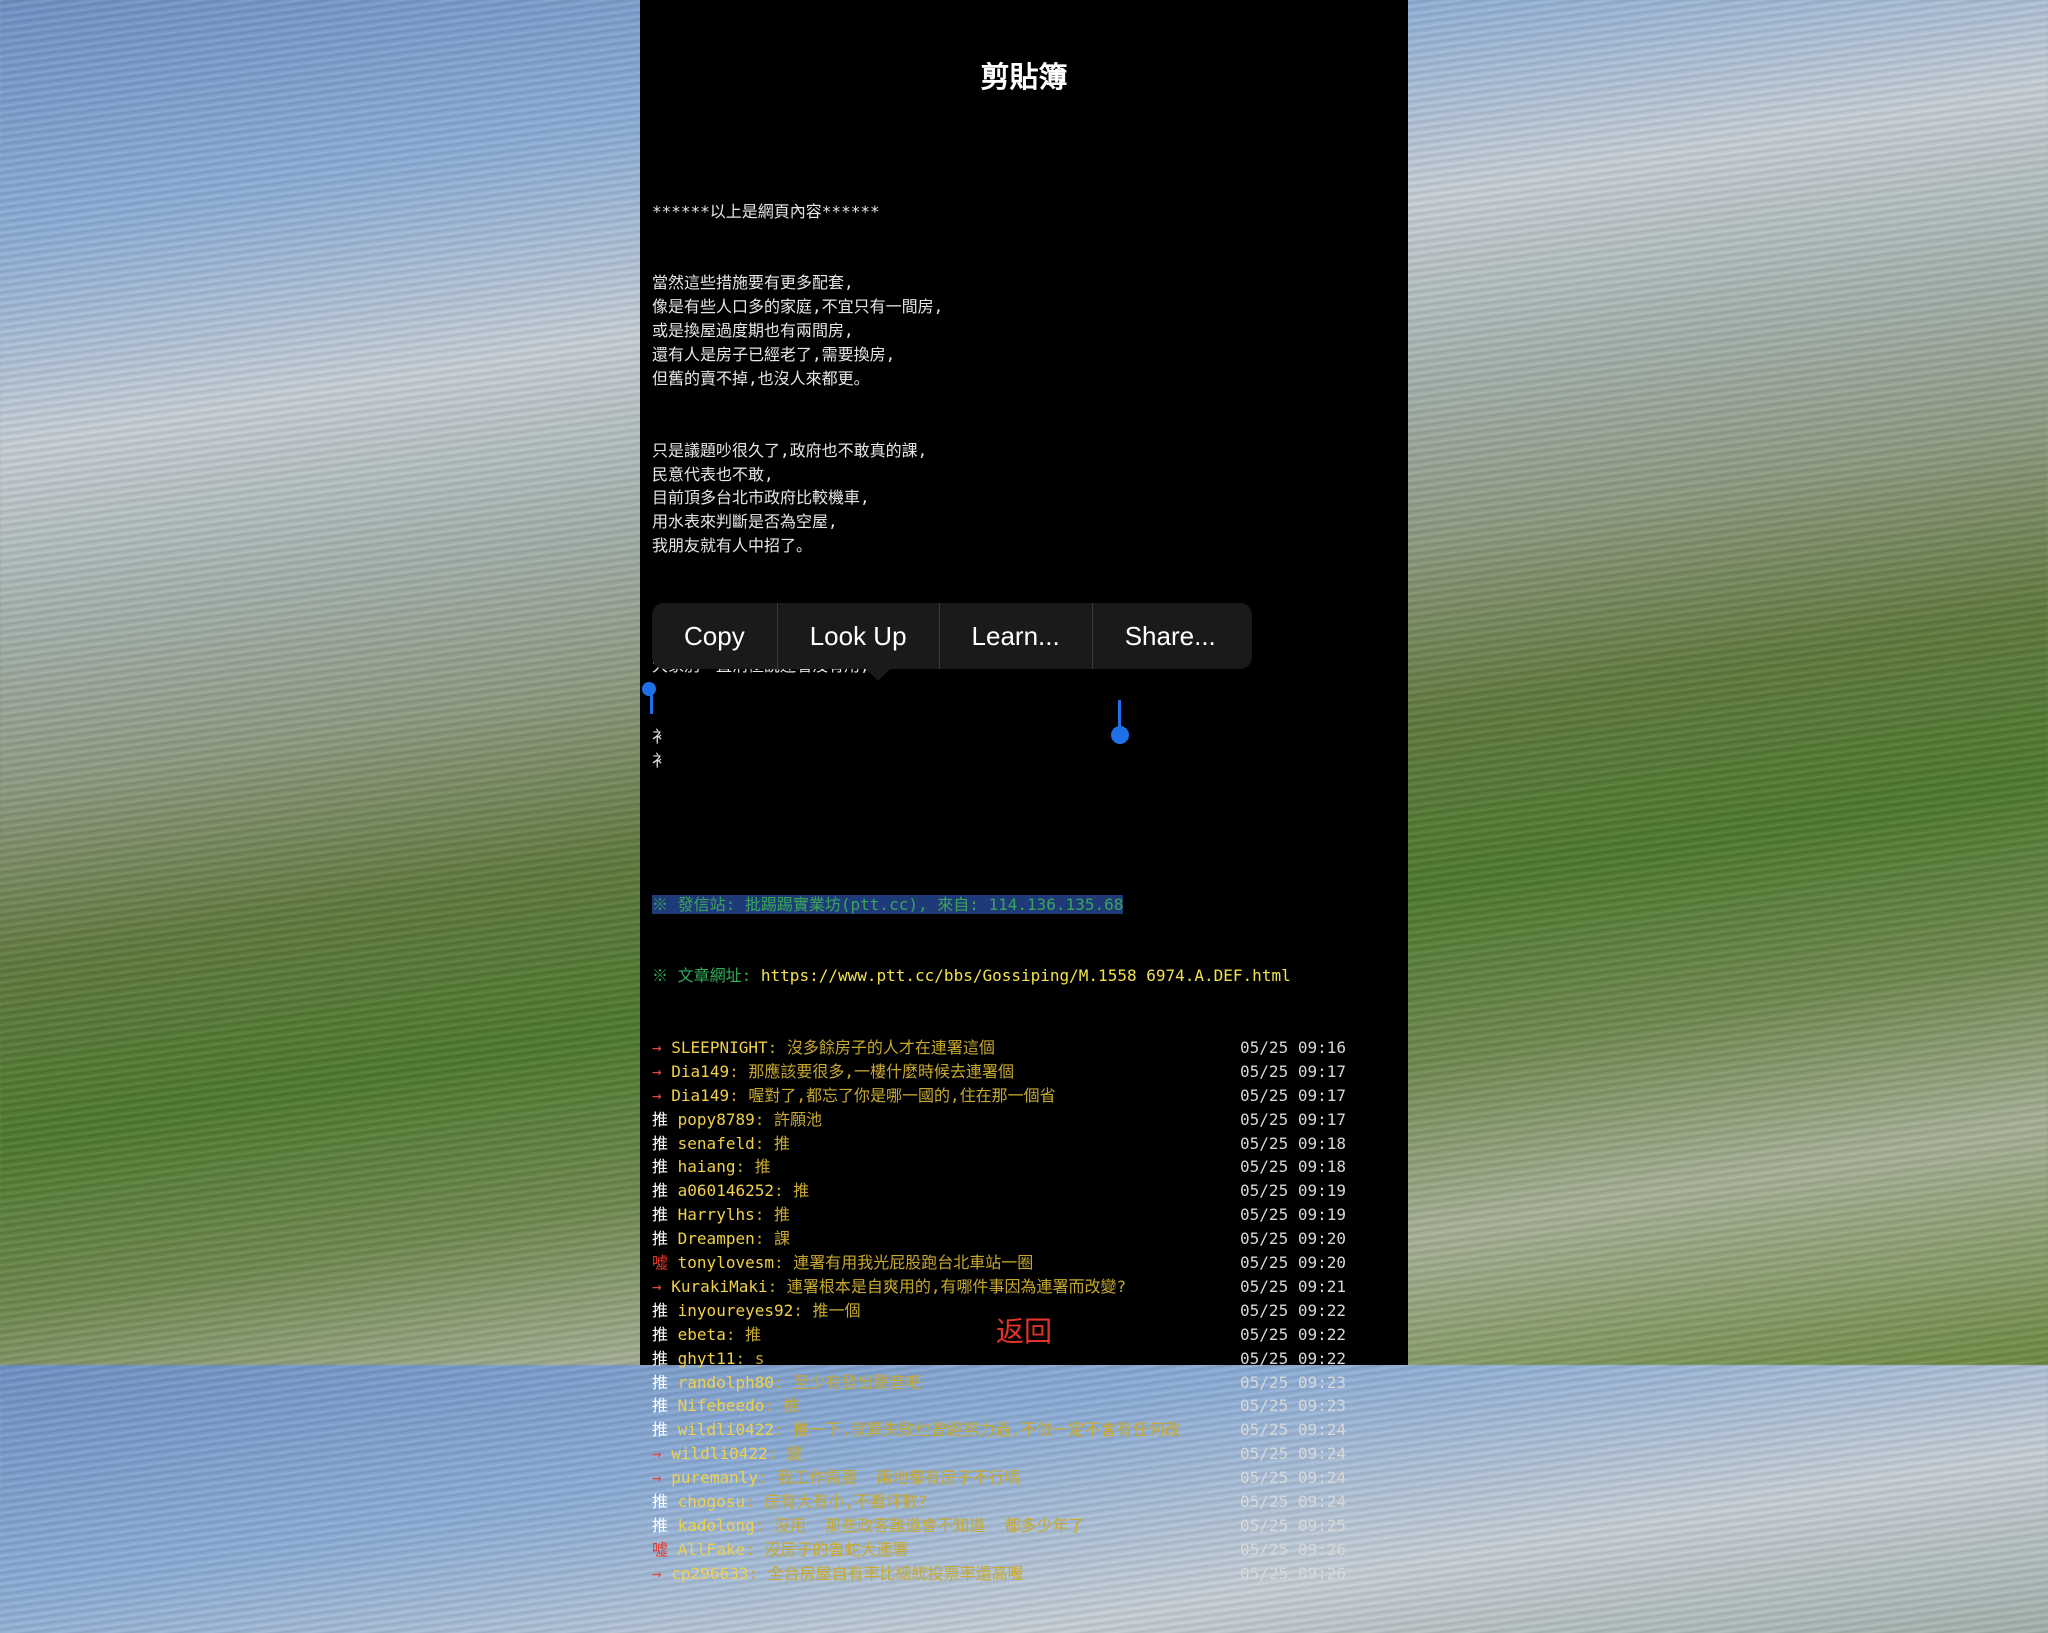  What do you see at coordinates (1027, 1454) in the screenshot?
I see `comment-row: → wildli0422: 變 05/25 09:24` at bounding box center [1027, 1454].